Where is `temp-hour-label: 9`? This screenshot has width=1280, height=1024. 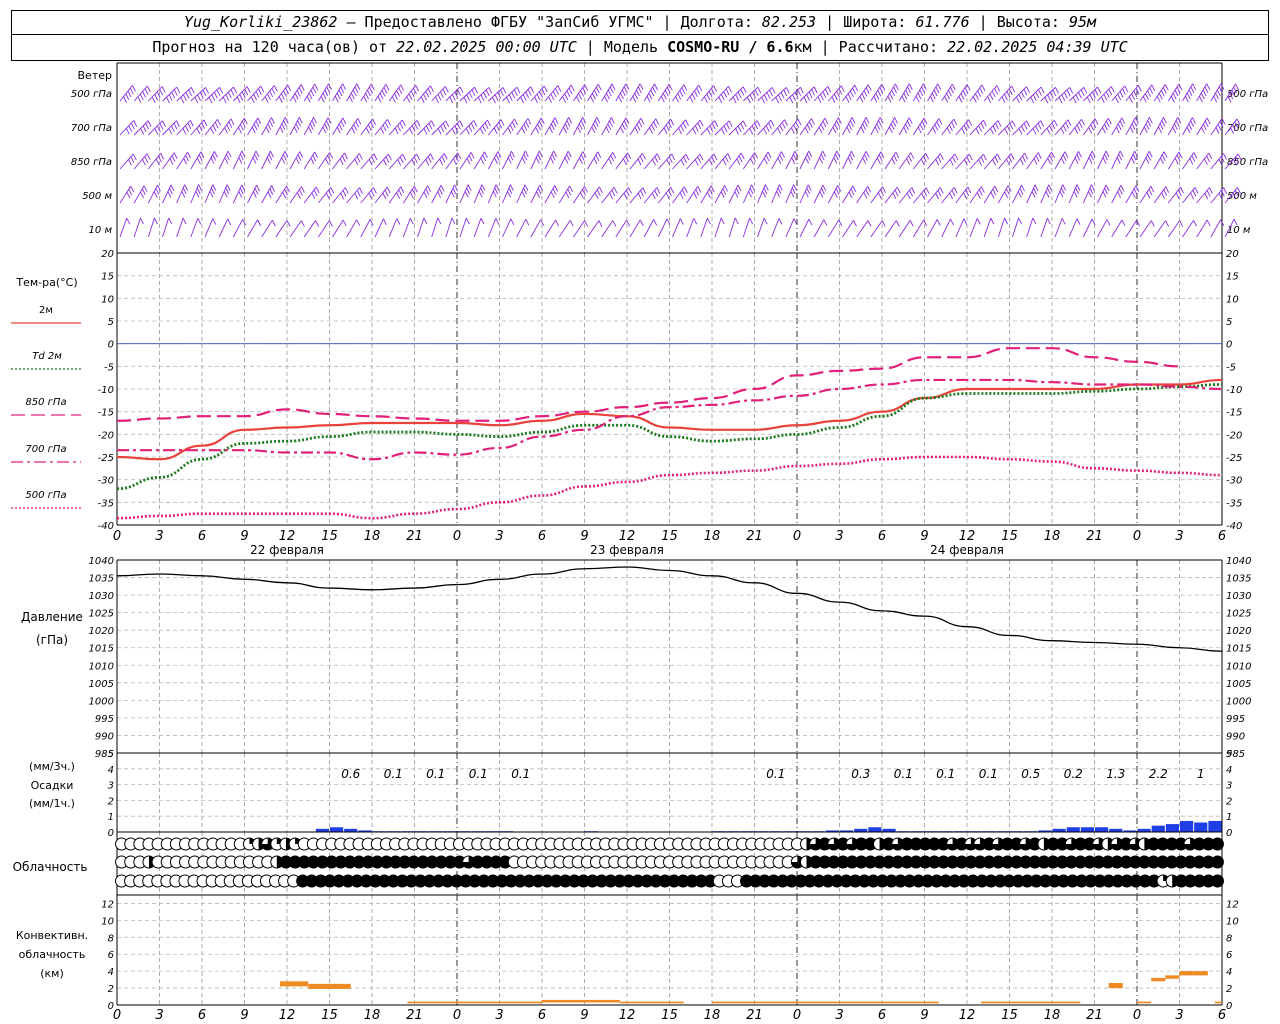
temp-hour-label: 9 is located at coordinates (584, 536).